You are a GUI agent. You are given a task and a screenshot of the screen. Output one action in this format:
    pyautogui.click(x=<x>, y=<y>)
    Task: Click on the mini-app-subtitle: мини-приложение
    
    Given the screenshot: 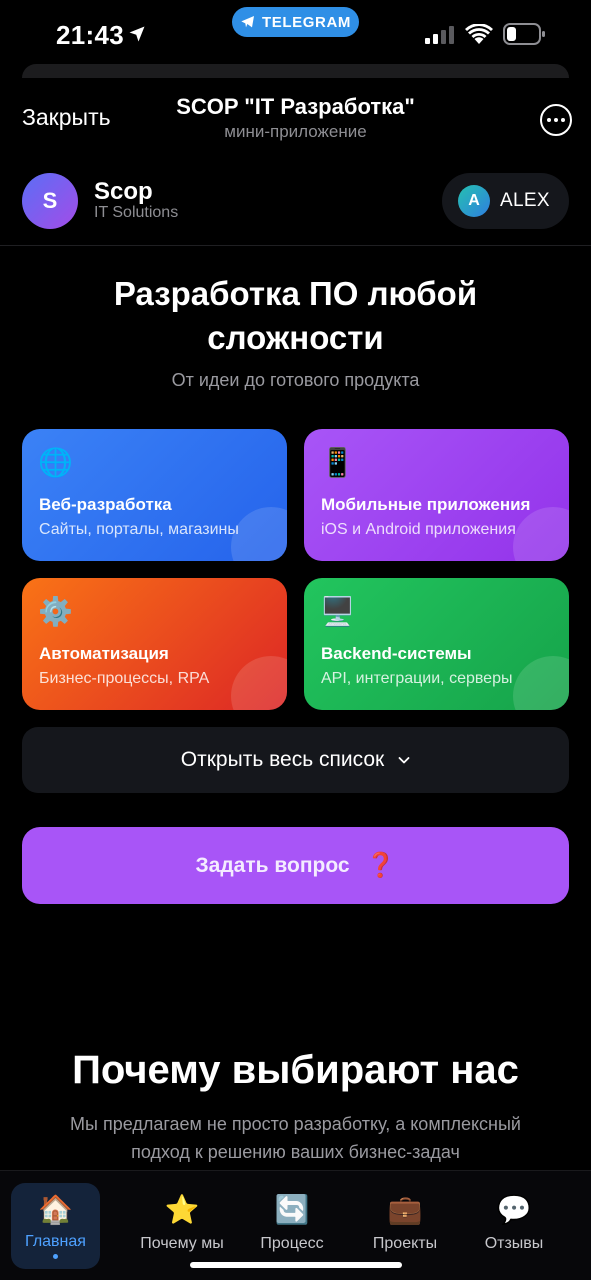 What is the action you would take?
    pyautogui.click(x=295, y=131)
    